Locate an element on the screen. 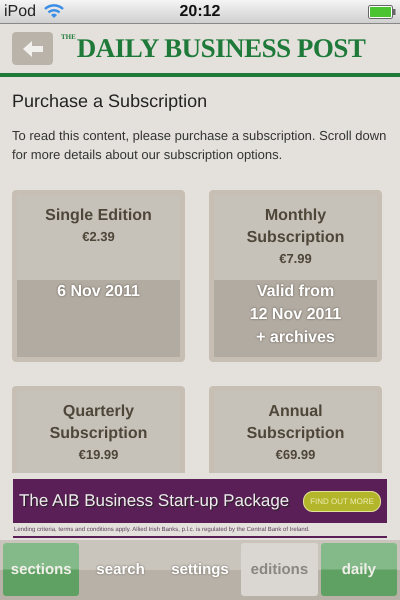 The image size is (400, 600). back-button is located at coordinates (32, 48).